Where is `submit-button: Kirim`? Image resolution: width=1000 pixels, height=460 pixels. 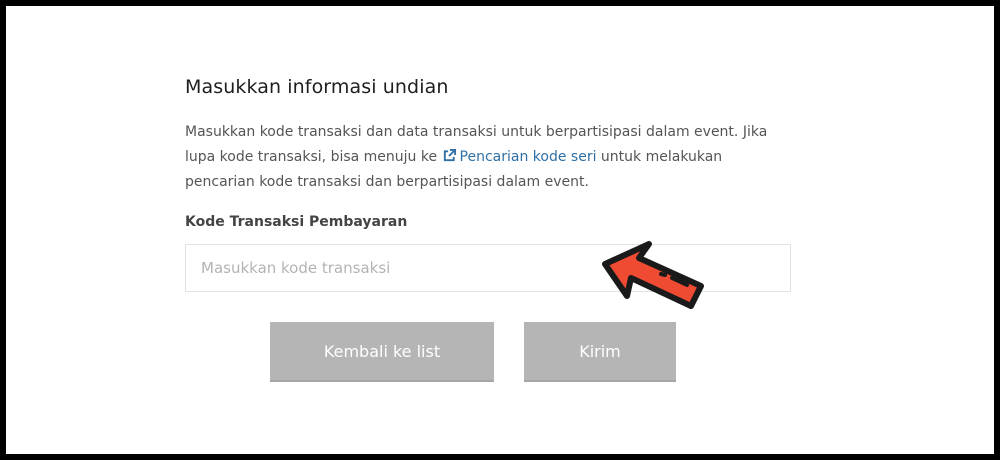 submit-button: Kirim is located at coordinates (600, 352).